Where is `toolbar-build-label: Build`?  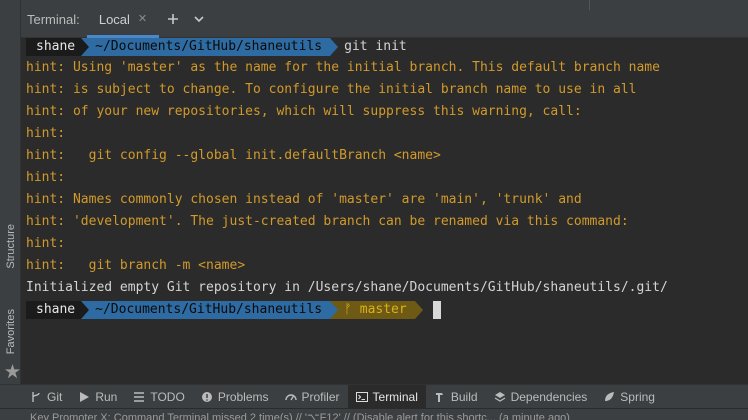
toolbar-build-label: Build is located at coordinates (464, 396).